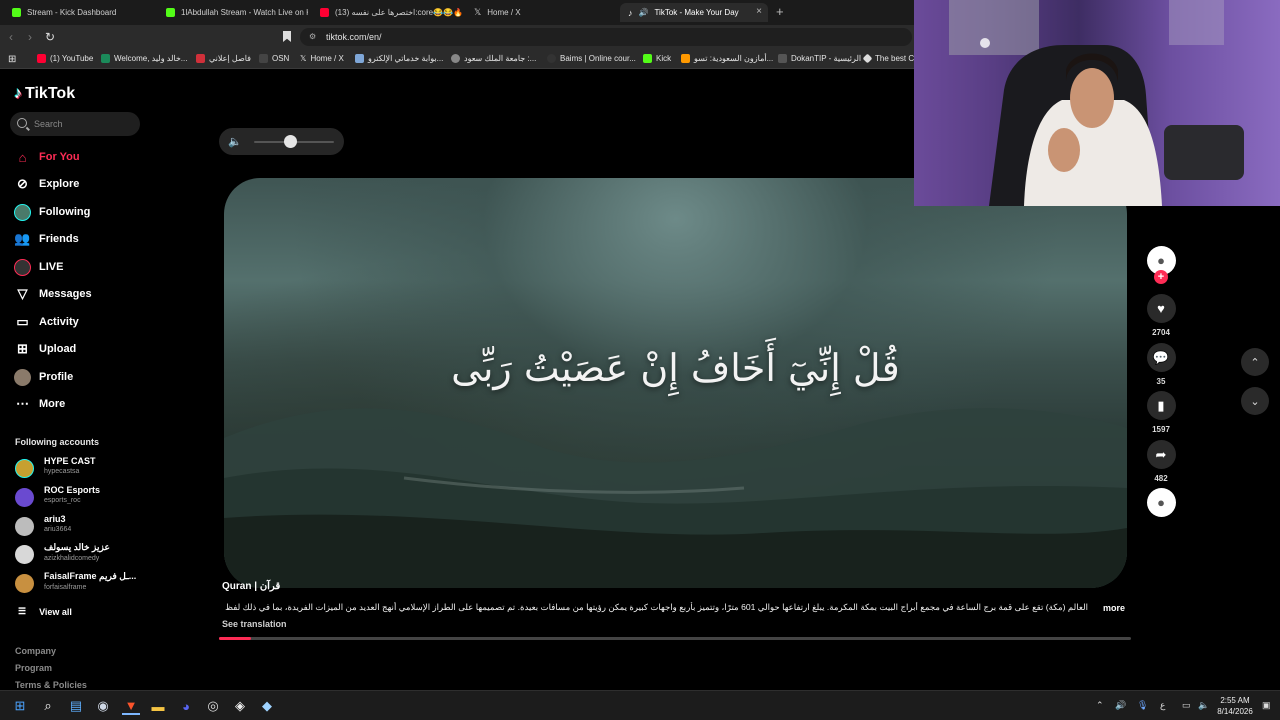  Describe the element at coordinates (50, 37) in the screenshot. I see `reload-icon: ↻` at that location.